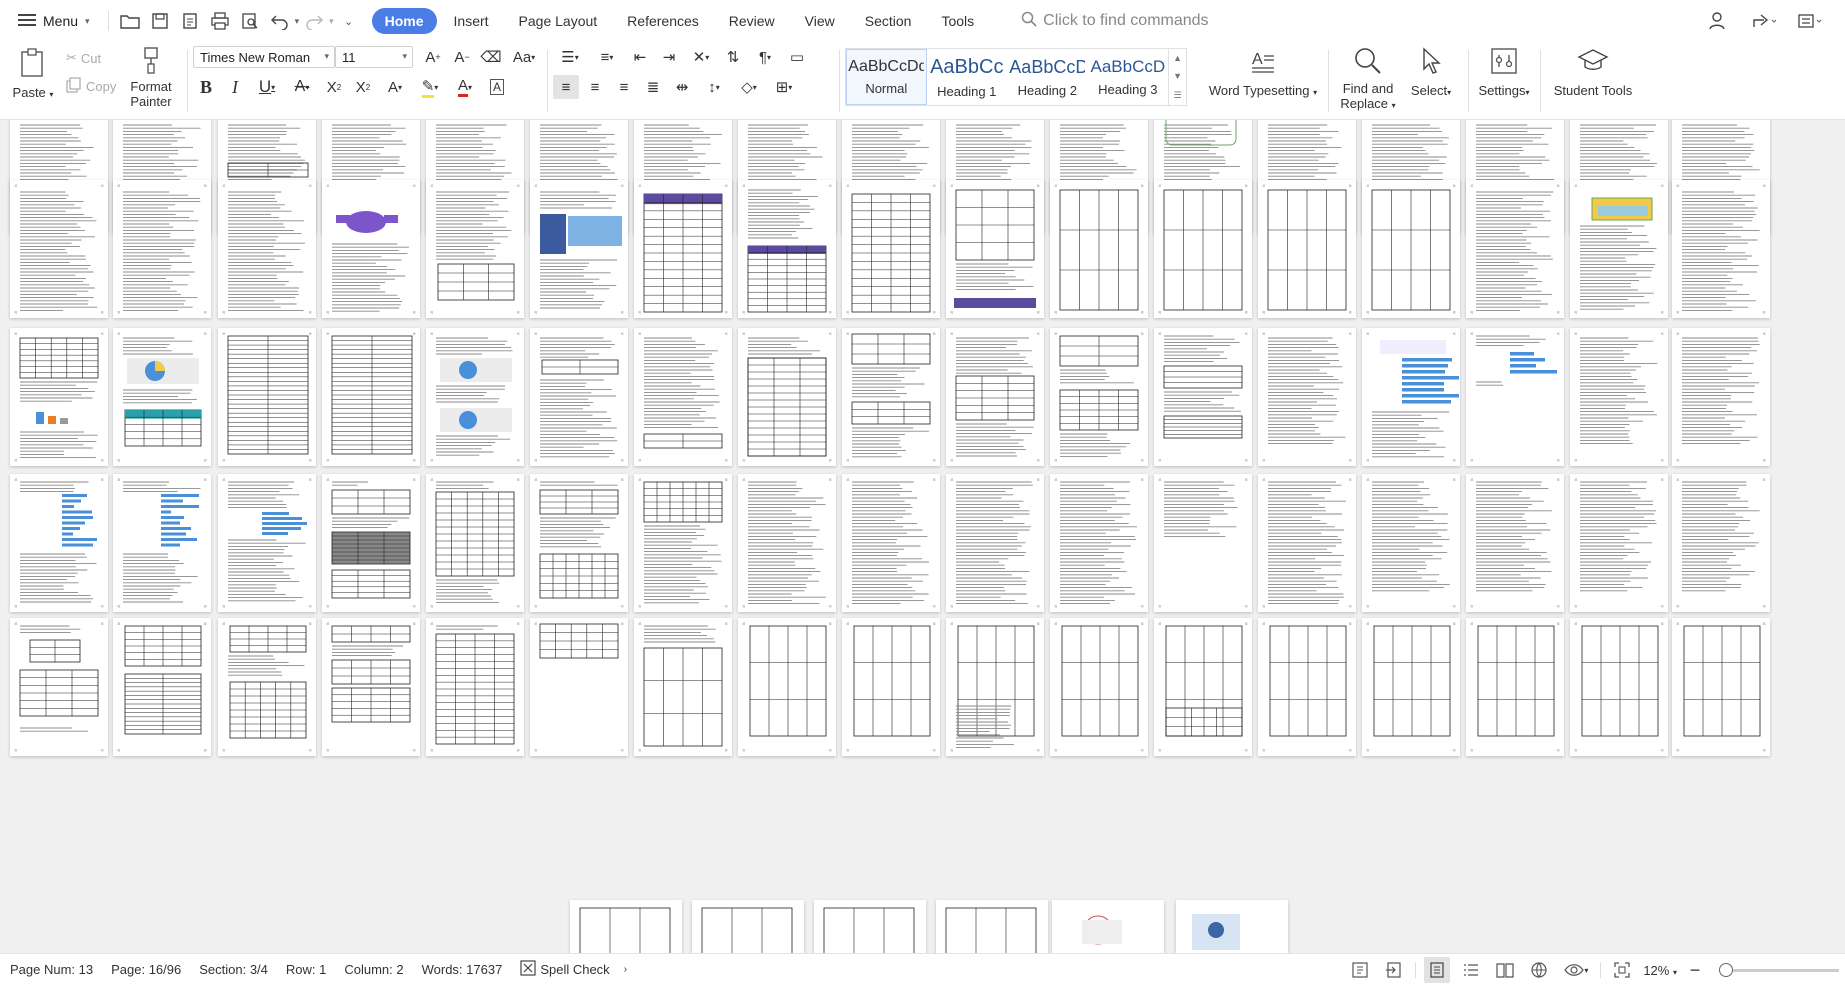 The image size is (1845, 986). What do you see at coordinates (374, 57) in the screenshot?
I see `font-size-select: 11 ▾` at bounding box center [374, 57].